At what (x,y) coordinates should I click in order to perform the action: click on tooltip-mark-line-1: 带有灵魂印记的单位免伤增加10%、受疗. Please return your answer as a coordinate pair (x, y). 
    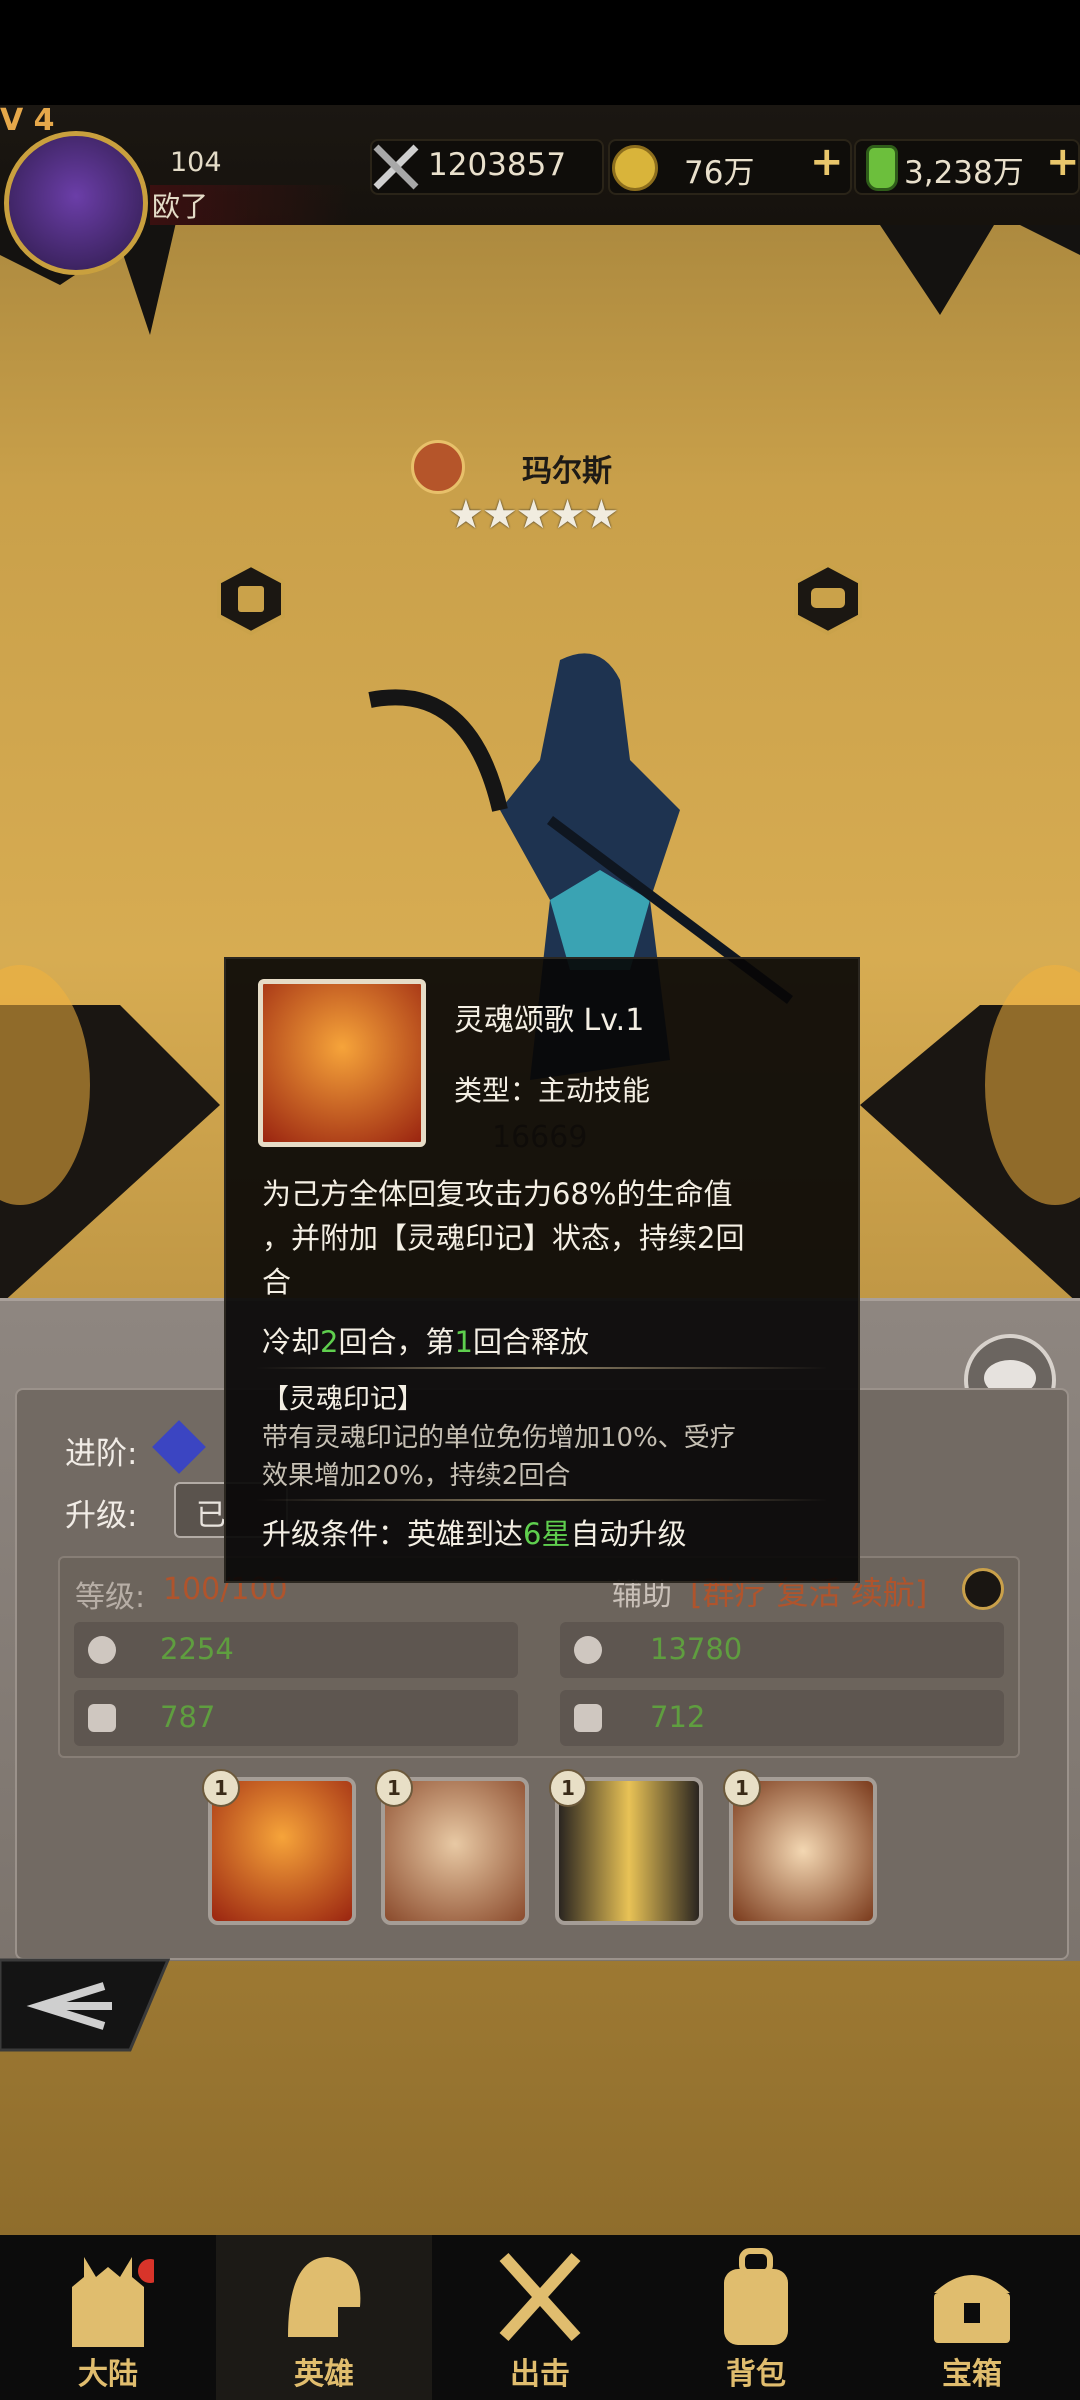
    Looking at the image, I should click on (499, 1438).